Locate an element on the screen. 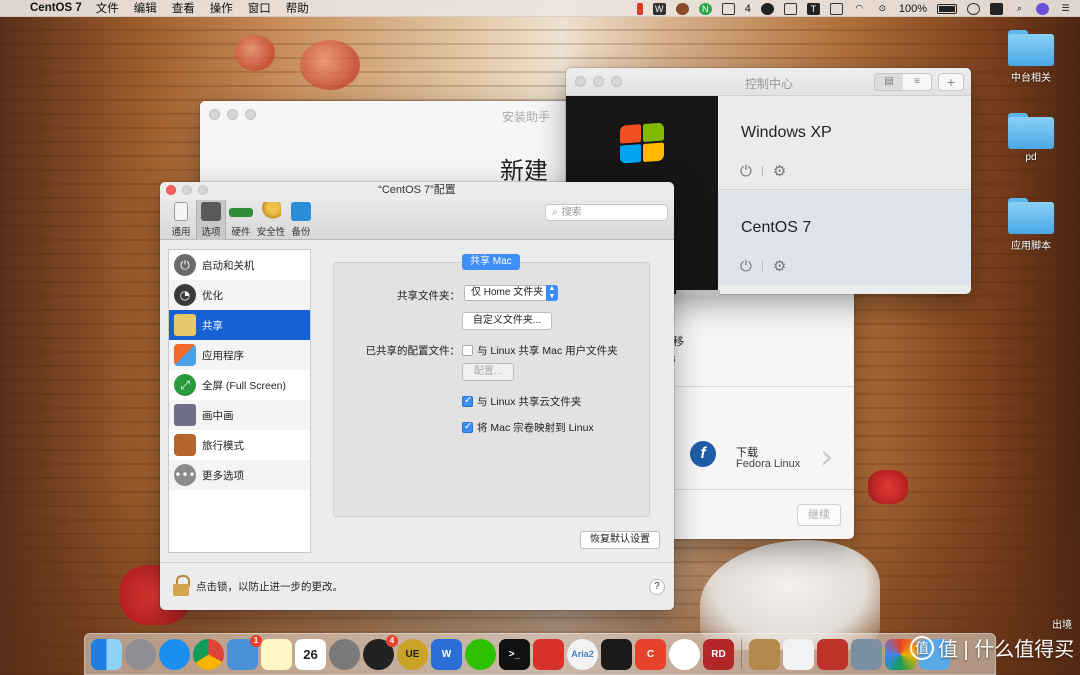  folder-icon is located at coordinates (1031, 48).